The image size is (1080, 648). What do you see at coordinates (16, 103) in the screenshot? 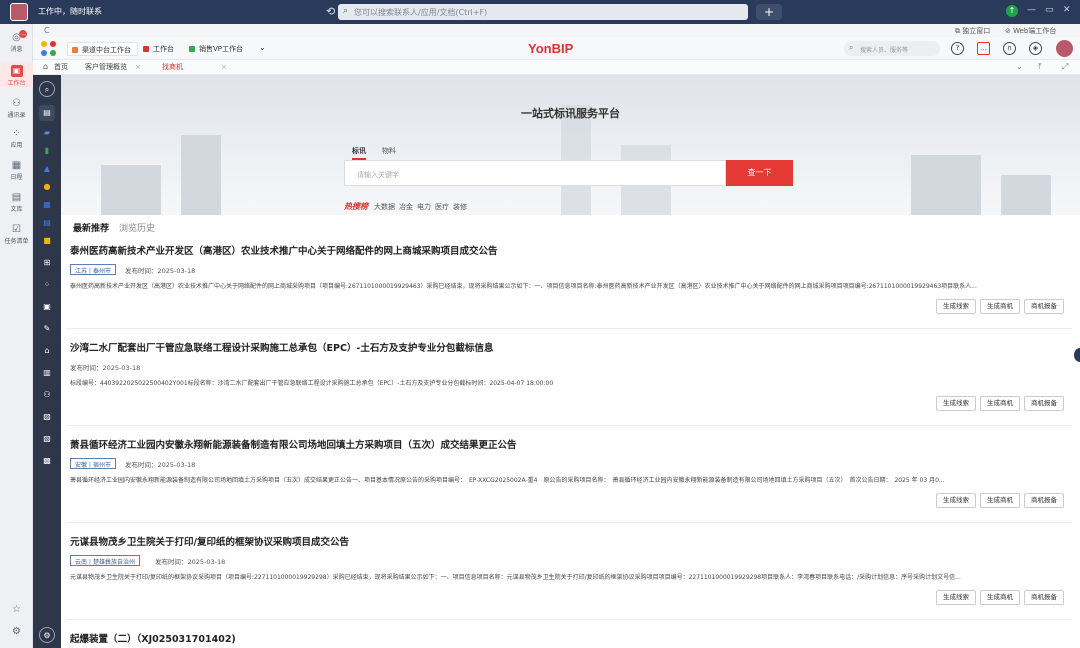
I see `contacts-icon: ⚇` at bounding box center [16, 103].